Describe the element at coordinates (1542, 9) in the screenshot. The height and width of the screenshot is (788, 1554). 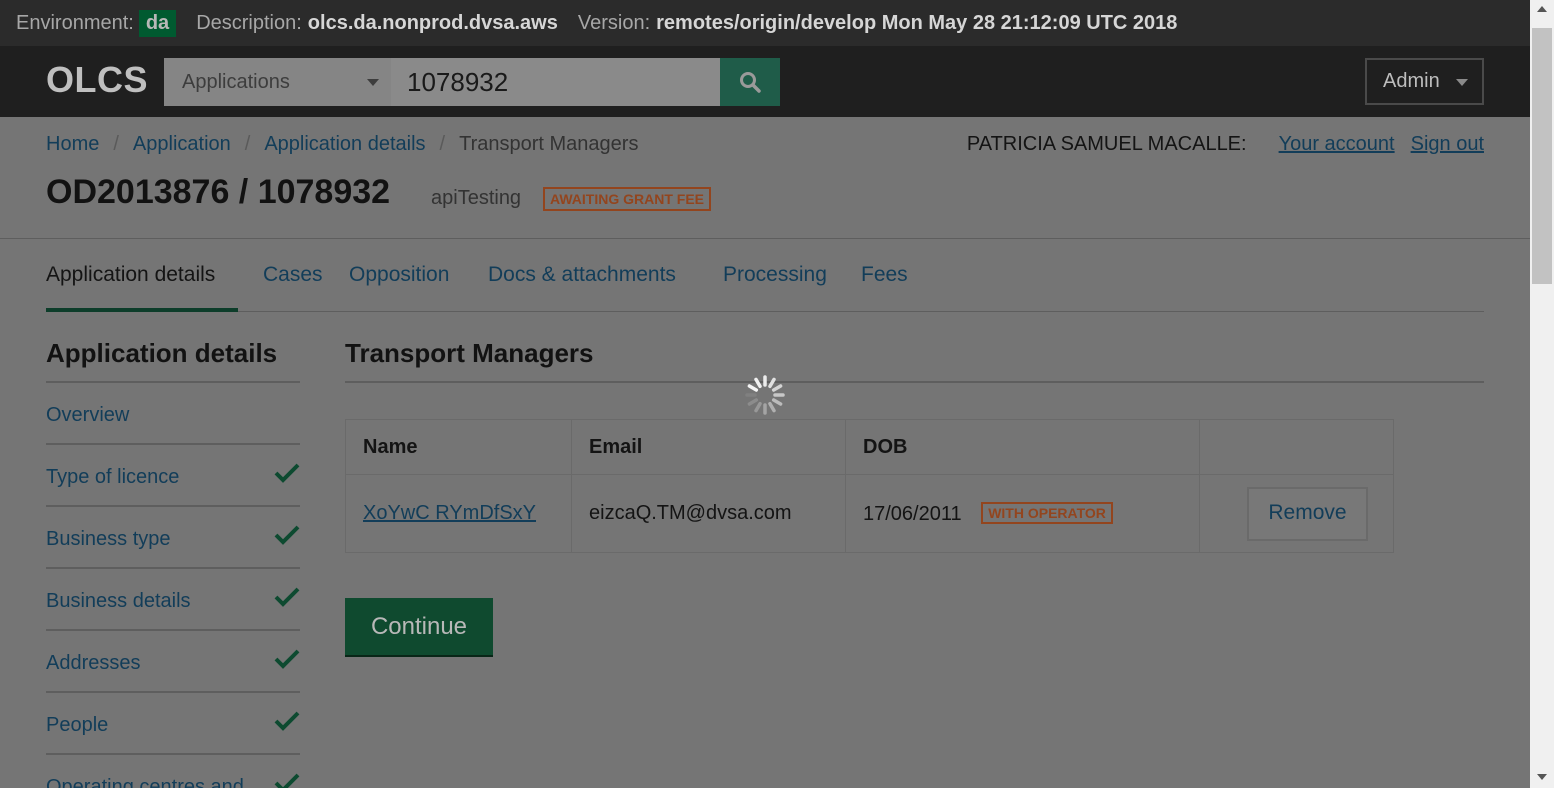
I see `scroll-up-icon` at that location.